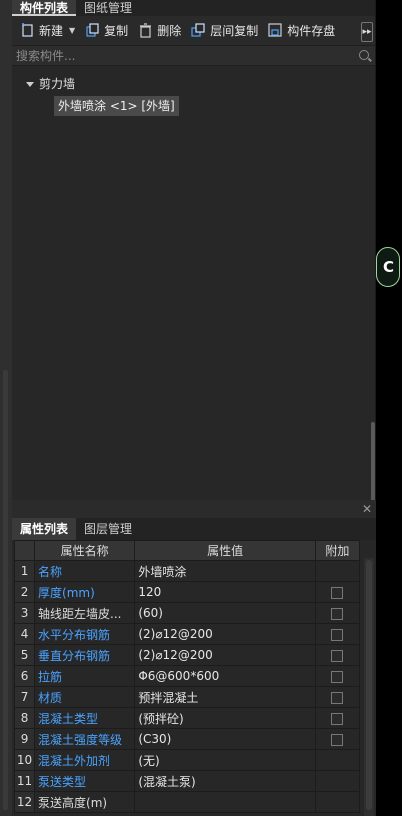 This screenshot has width=402, height=816. Describe the element at coordinates (106, 31) in the screenshot. I see `copy-button: 复制` at that location.